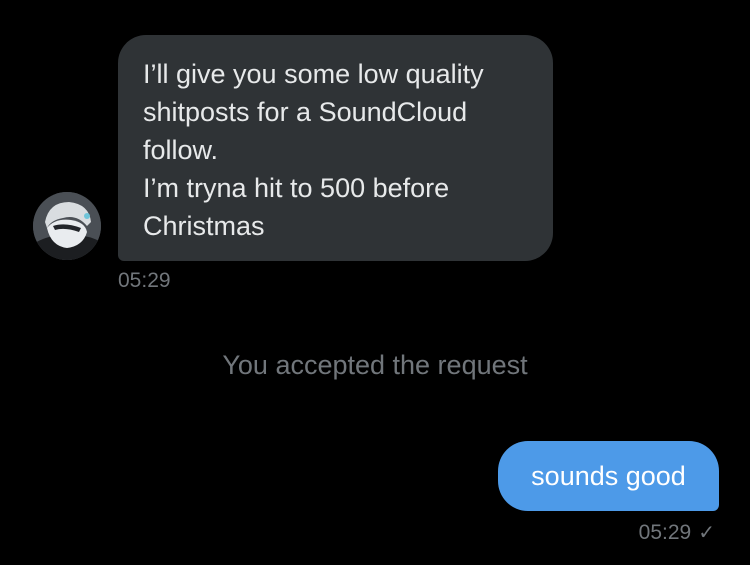  I want to click on outgoing-timestamp: 05:29, so click(665, 532).